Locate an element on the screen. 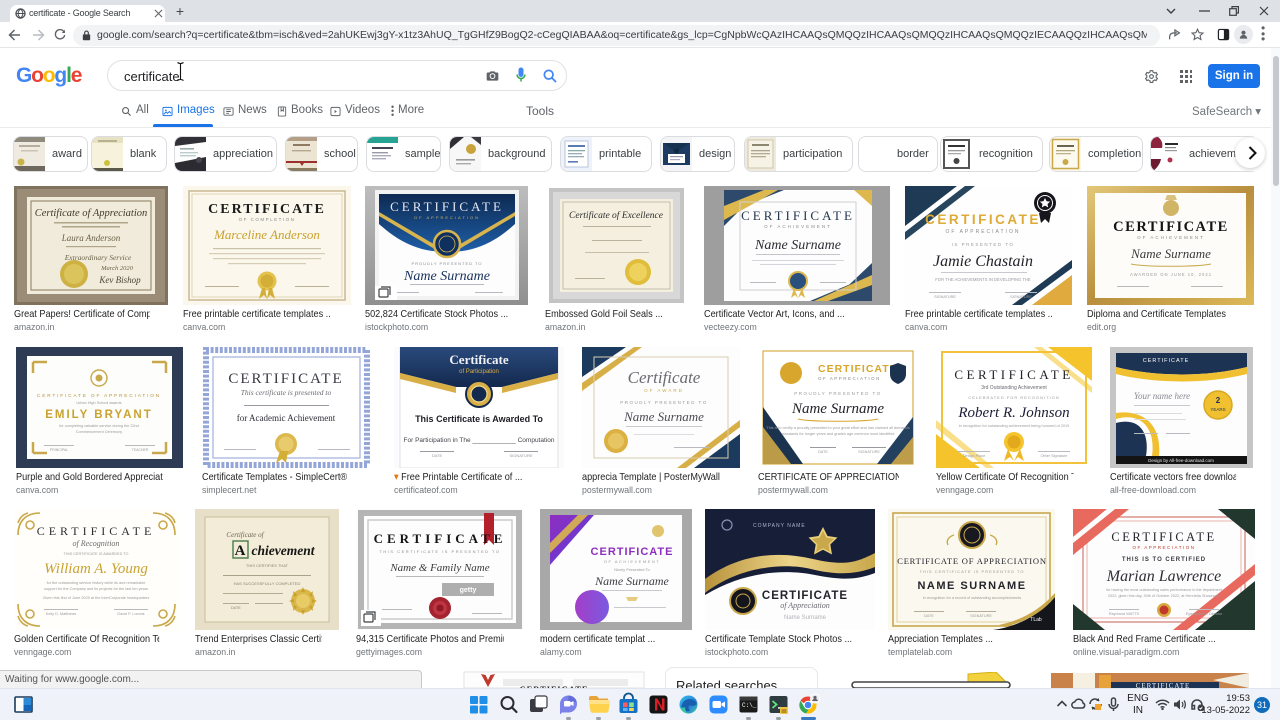 The image size is (1280, 720). svg-text: C:\_ is located at coordinates (749, 705).